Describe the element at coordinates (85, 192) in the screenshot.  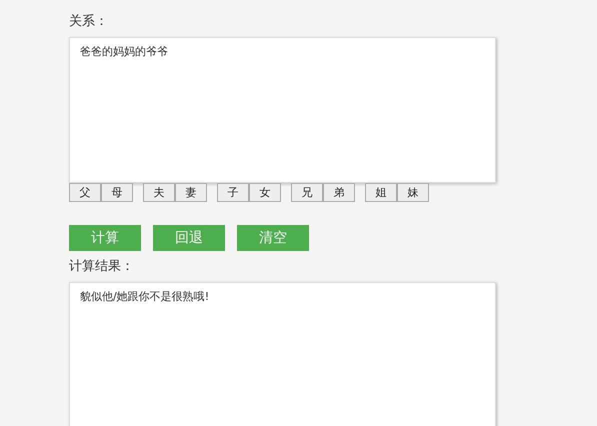
I see `relation-button: 父` at that location.